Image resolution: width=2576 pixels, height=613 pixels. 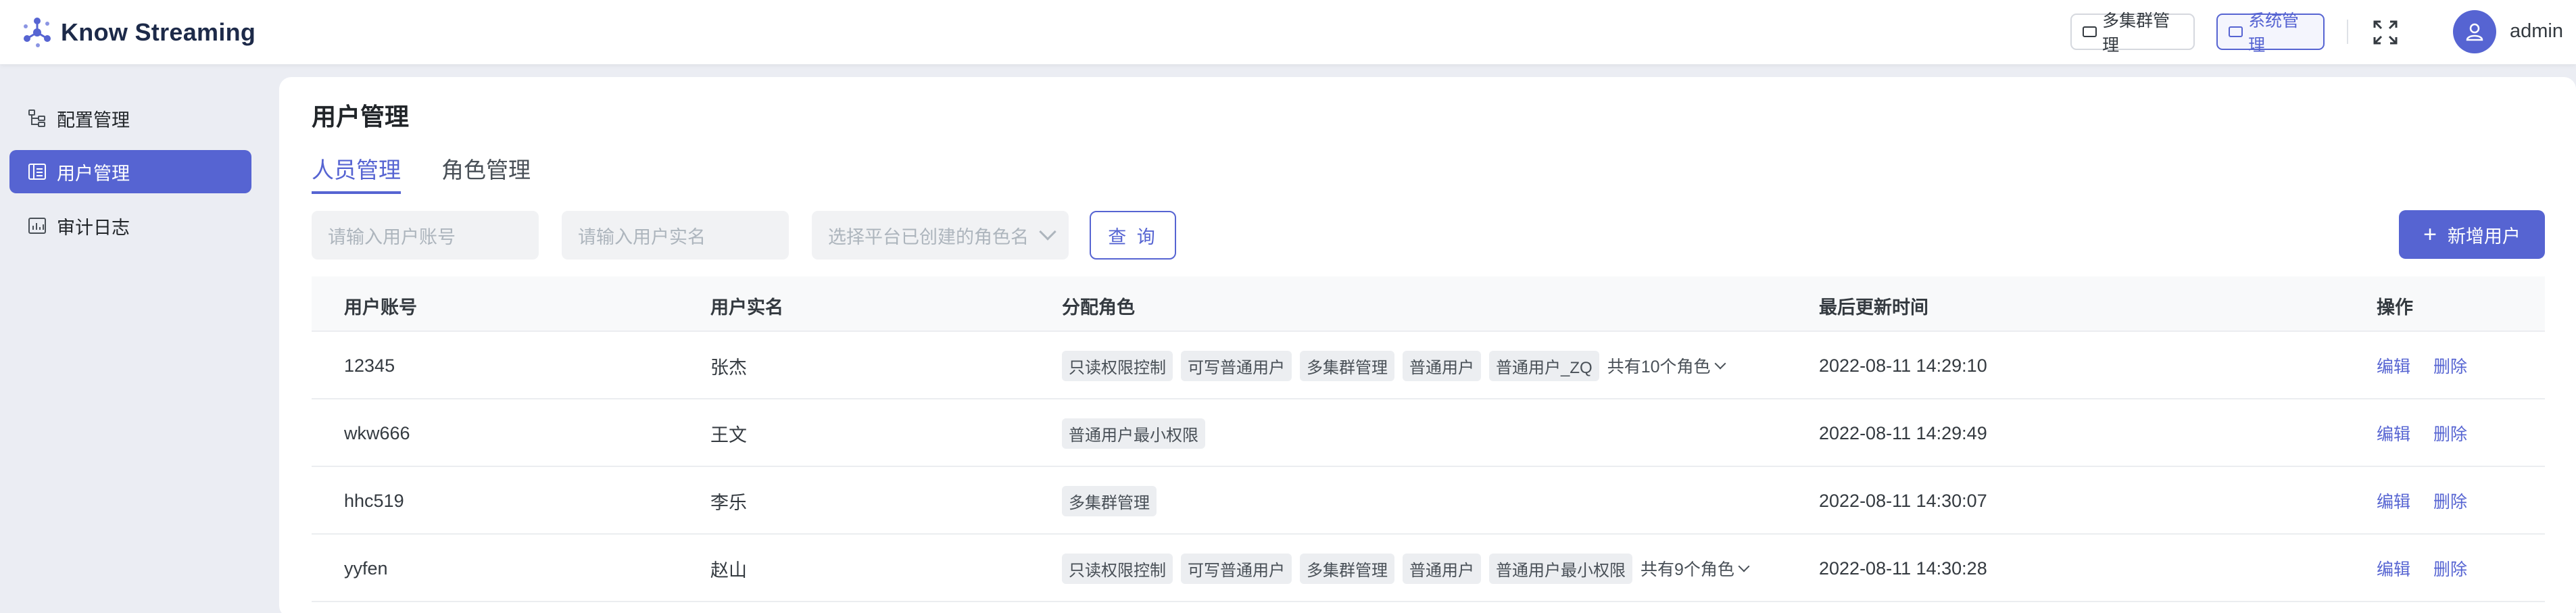 What do you see at coordinates (728, 502) in the screenshot?
I see `cell-realname: 李乐` at bounding box center [728, 502].